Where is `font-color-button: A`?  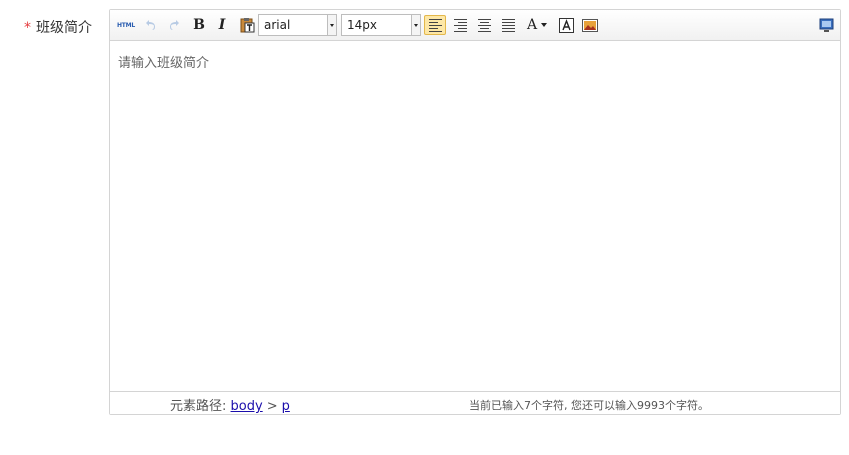
font-color-button: A is located at coordinates (537, 25).